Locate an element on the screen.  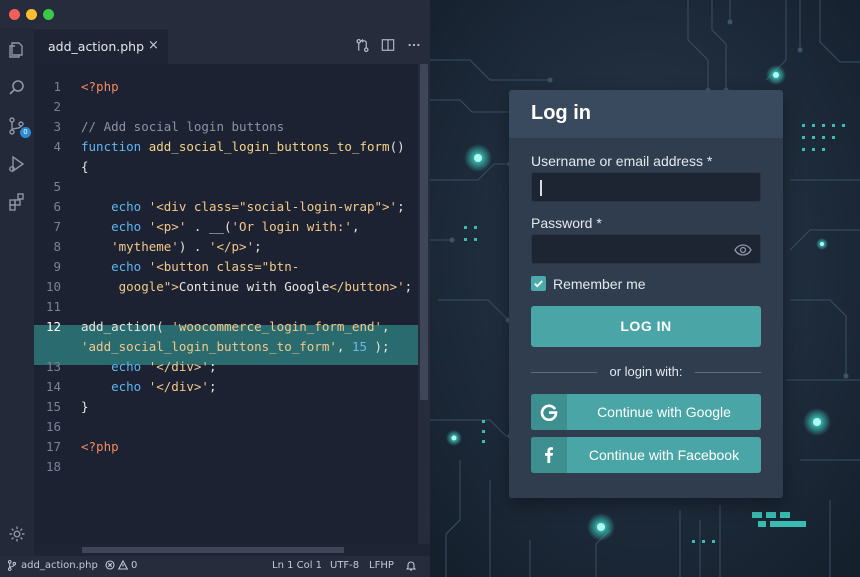
horizontal-scrollbar is located at coordinates (226, 550).